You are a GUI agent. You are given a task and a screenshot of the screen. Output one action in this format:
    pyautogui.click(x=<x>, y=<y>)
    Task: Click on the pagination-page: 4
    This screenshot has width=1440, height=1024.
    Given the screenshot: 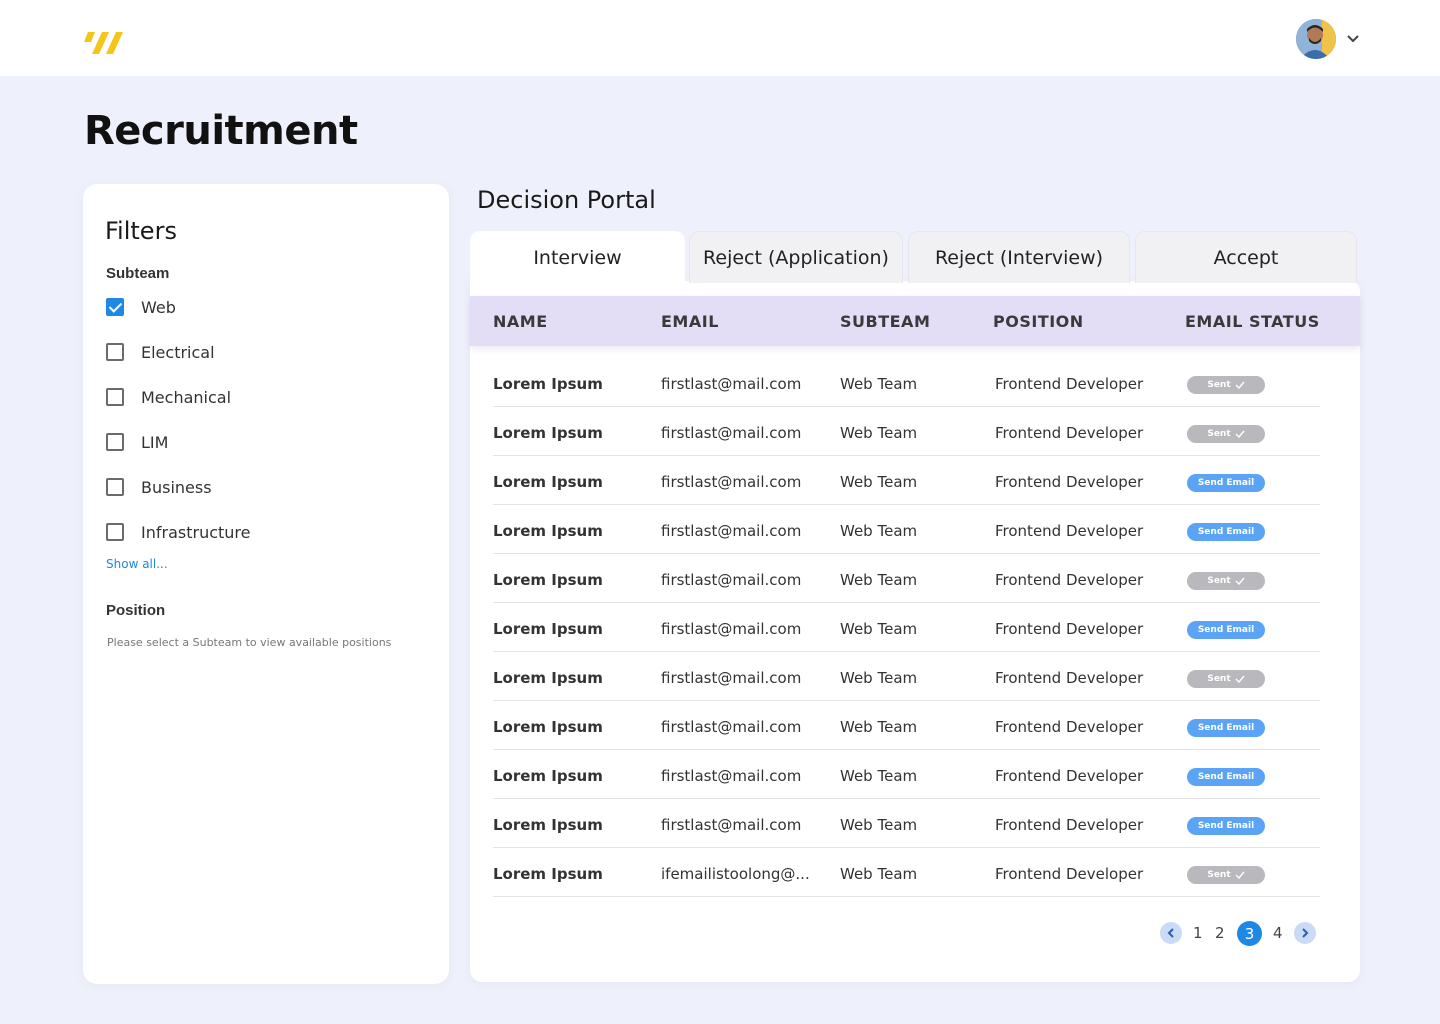 What is the action you would take?
    pyautogui.click(x=1278, y=933)
    